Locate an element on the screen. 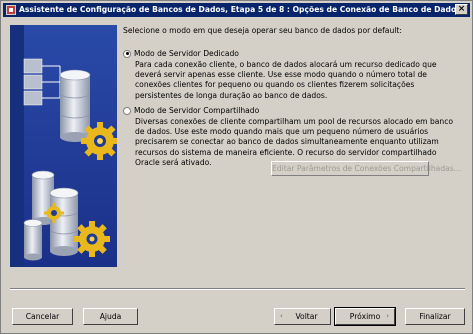  radio-dedicated-label: Modo de Servidor Dedicado is located at coordinates (186, 53).